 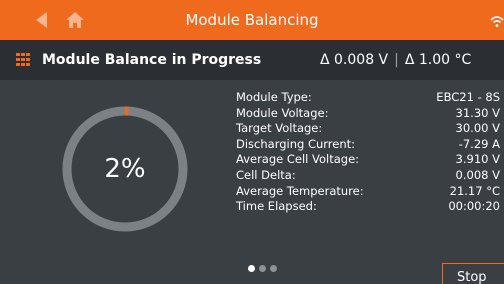 What do you see at coordinates (370, 129) in the screenshot?
I see `info-row: Target Voltage: 30.00 V` at bounding box center [370, 129].